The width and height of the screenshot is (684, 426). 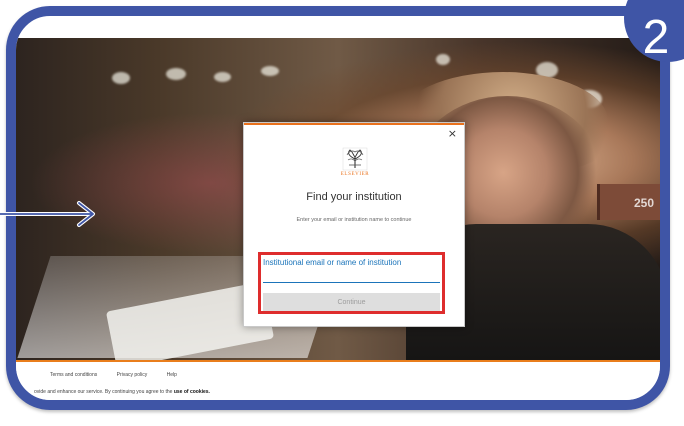 What do you see at coordinates (73, 375) in the screenshot?
I see `terms-link: Terms and conditions` at bounding box center [73, 375].